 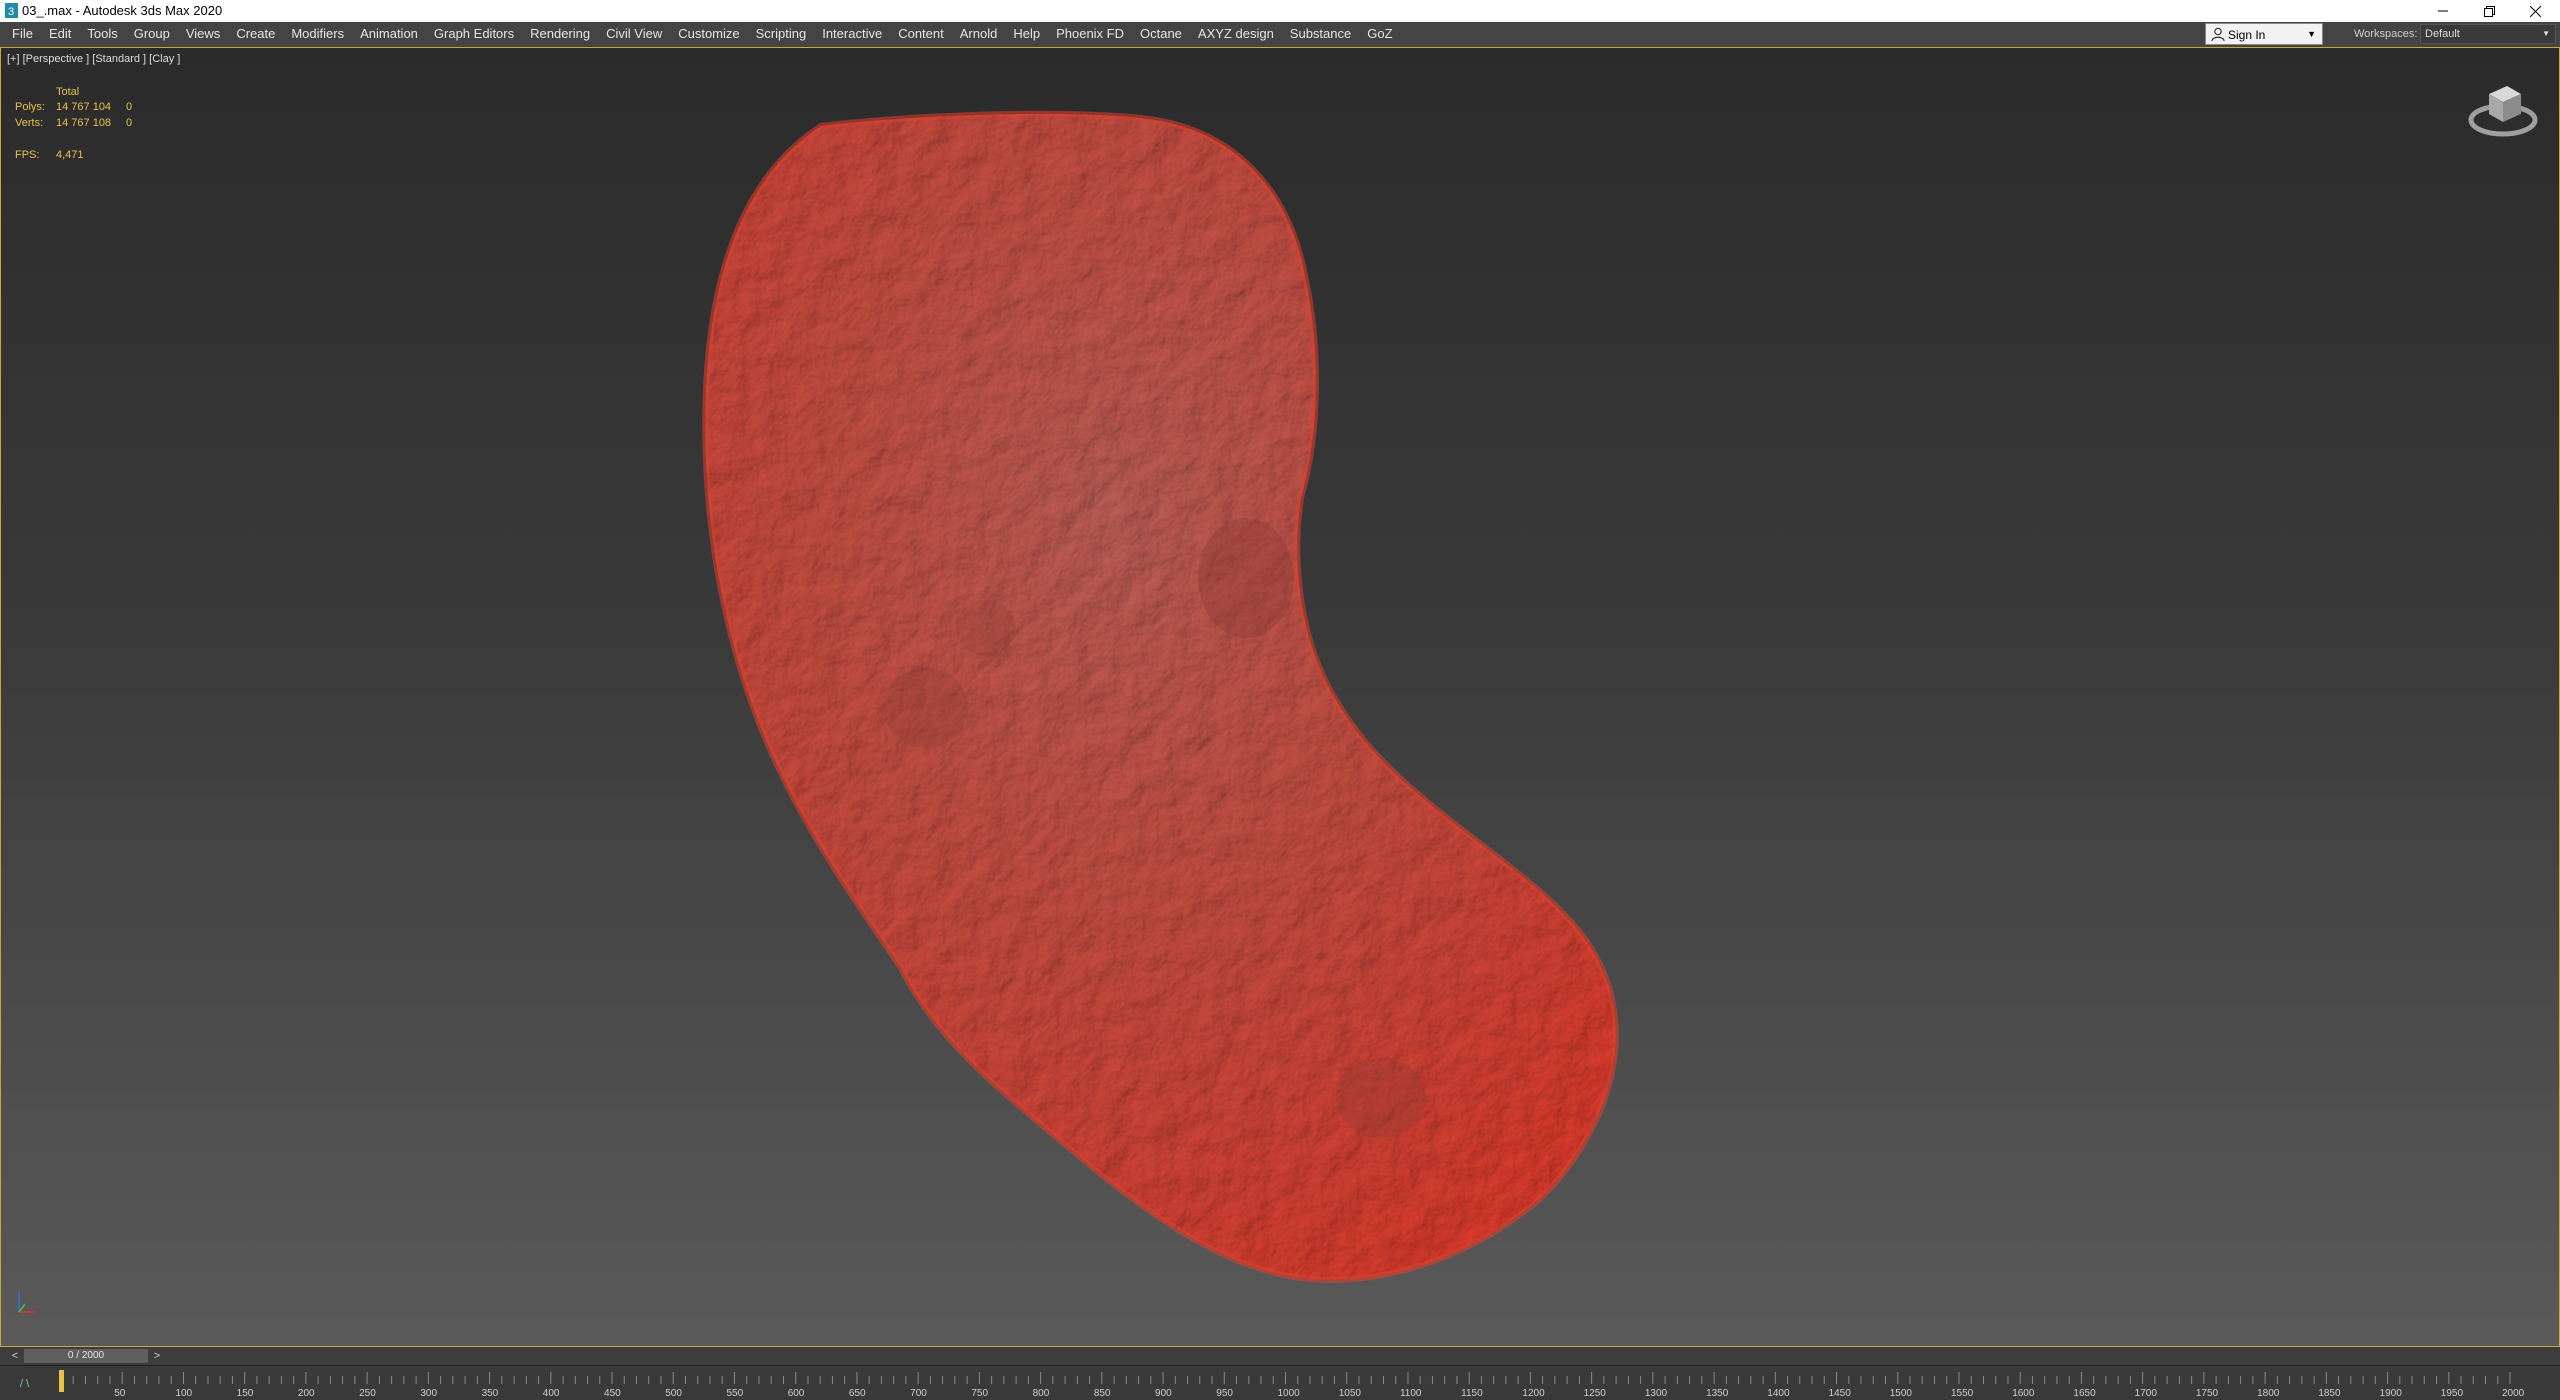 I want to click on ruler-tick-label: 950, so click(x=1224, y=1393).